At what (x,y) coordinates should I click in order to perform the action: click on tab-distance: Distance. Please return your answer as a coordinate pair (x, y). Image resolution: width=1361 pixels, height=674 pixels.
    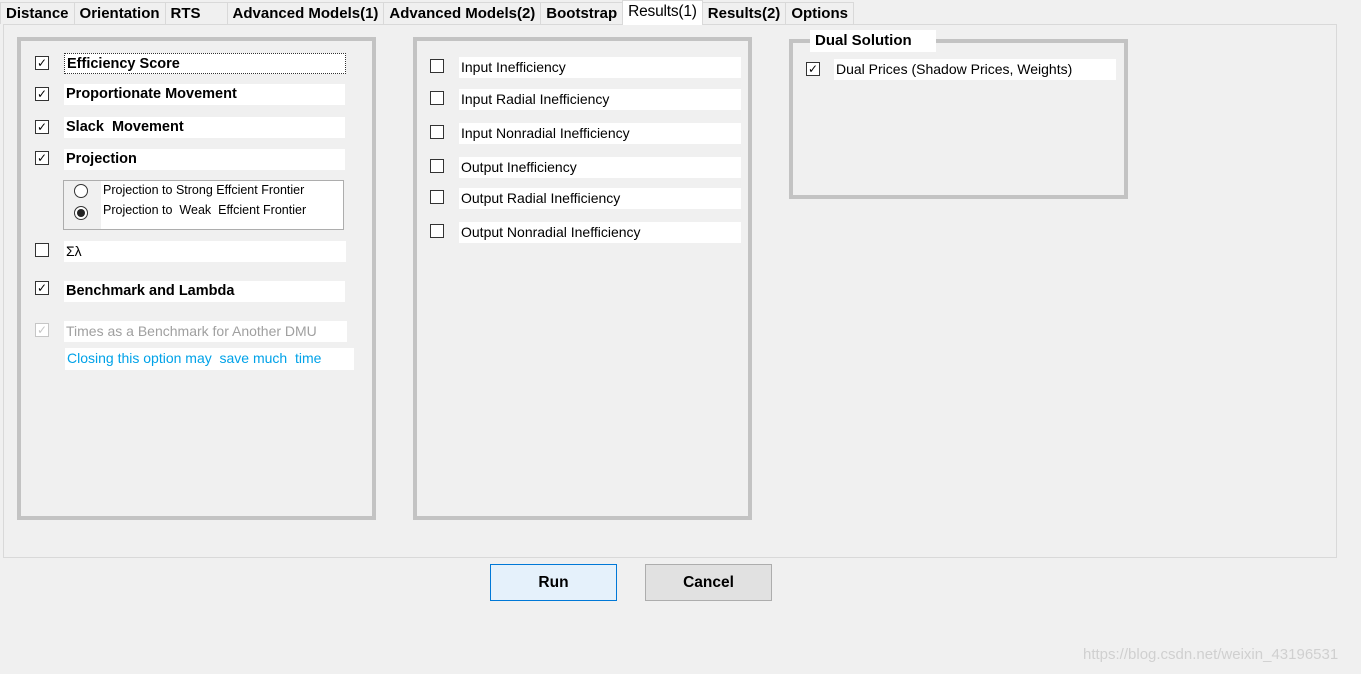
    Looking at the image, I should click on (37, 13).